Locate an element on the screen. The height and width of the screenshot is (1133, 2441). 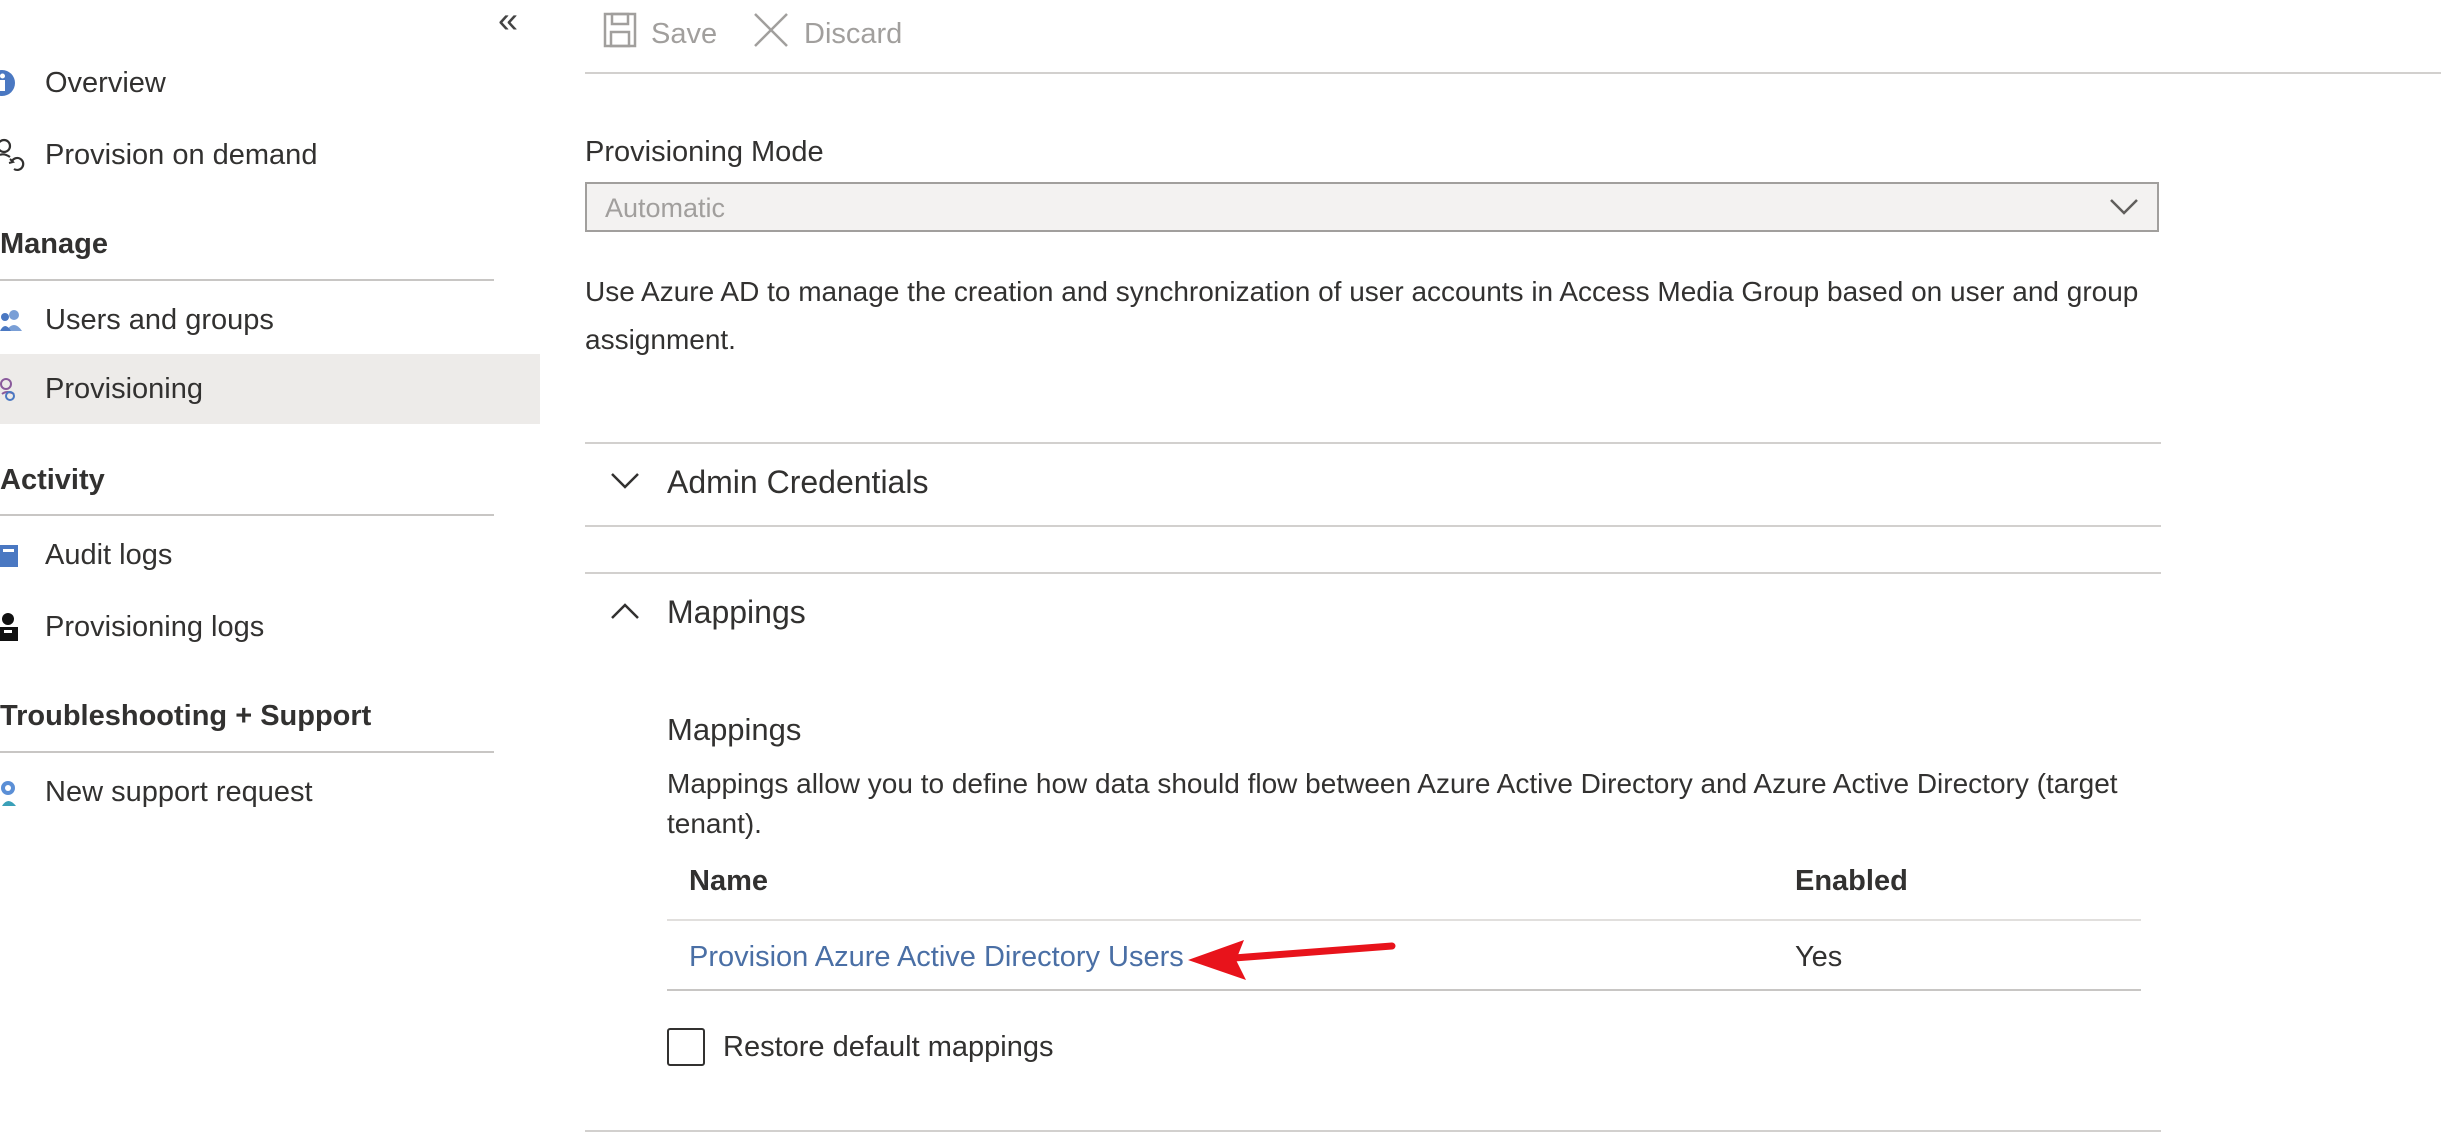
support-request-icon is located at coordinates (14, 792).